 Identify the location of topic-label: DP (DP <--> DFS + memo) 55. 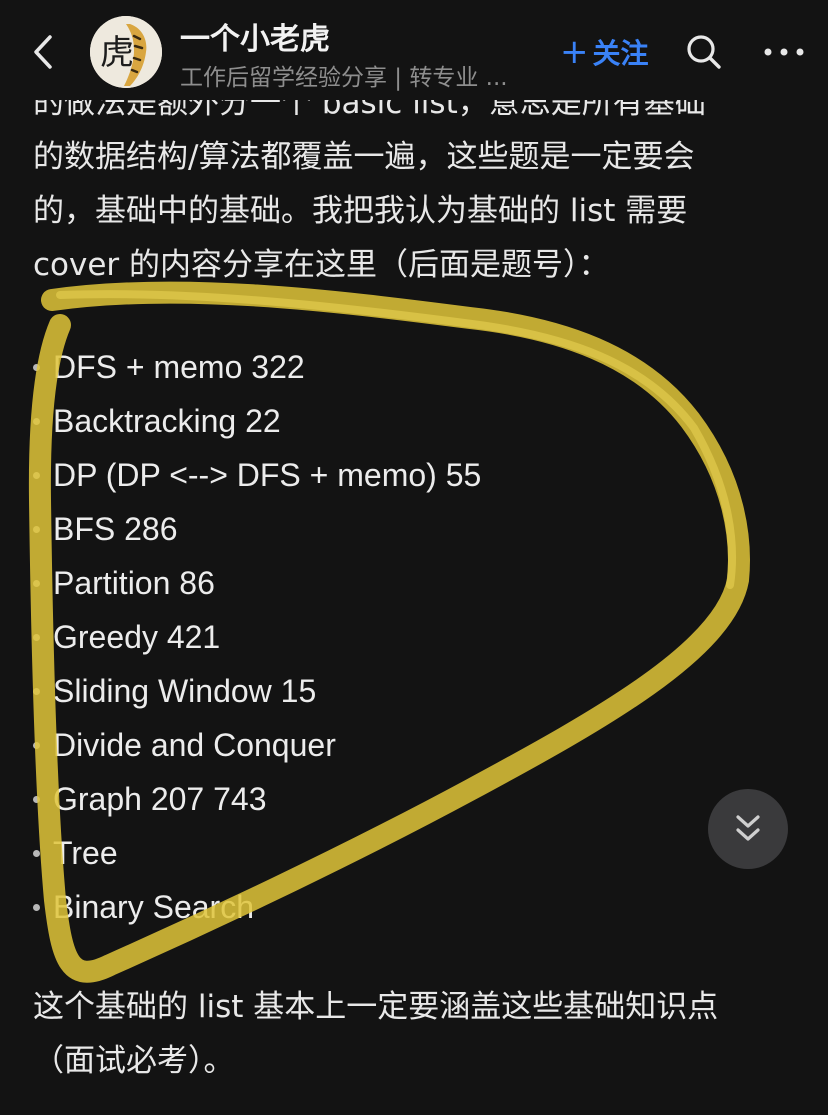
(267, 475).